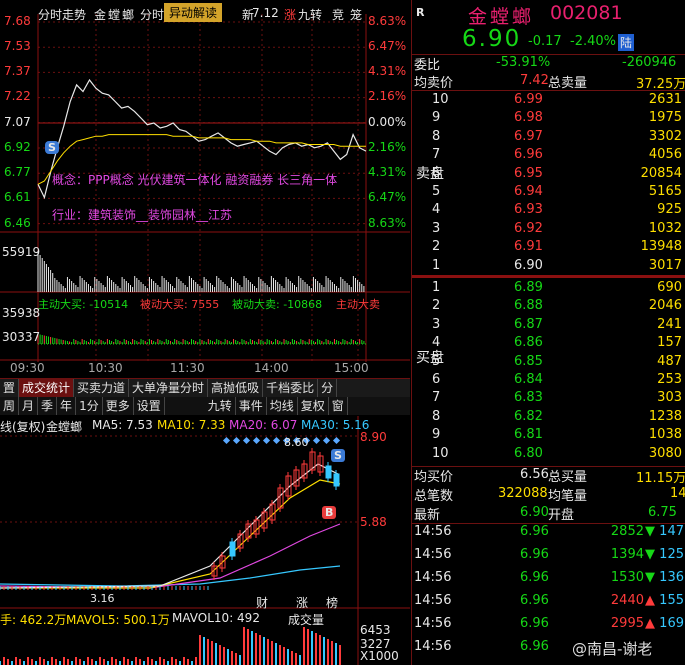 The image size is (685, 665). What do you see at coordinates (356, 14) in the screenshot?
I see `badge-more: 笼` at bounding box center [356, 14].